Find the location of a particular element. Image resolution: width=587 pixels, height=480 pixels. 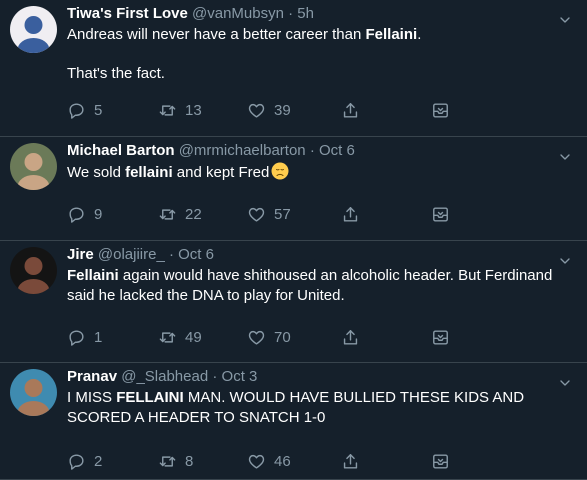

timestamp: Oct 3 is located at coordinates (240, 376).